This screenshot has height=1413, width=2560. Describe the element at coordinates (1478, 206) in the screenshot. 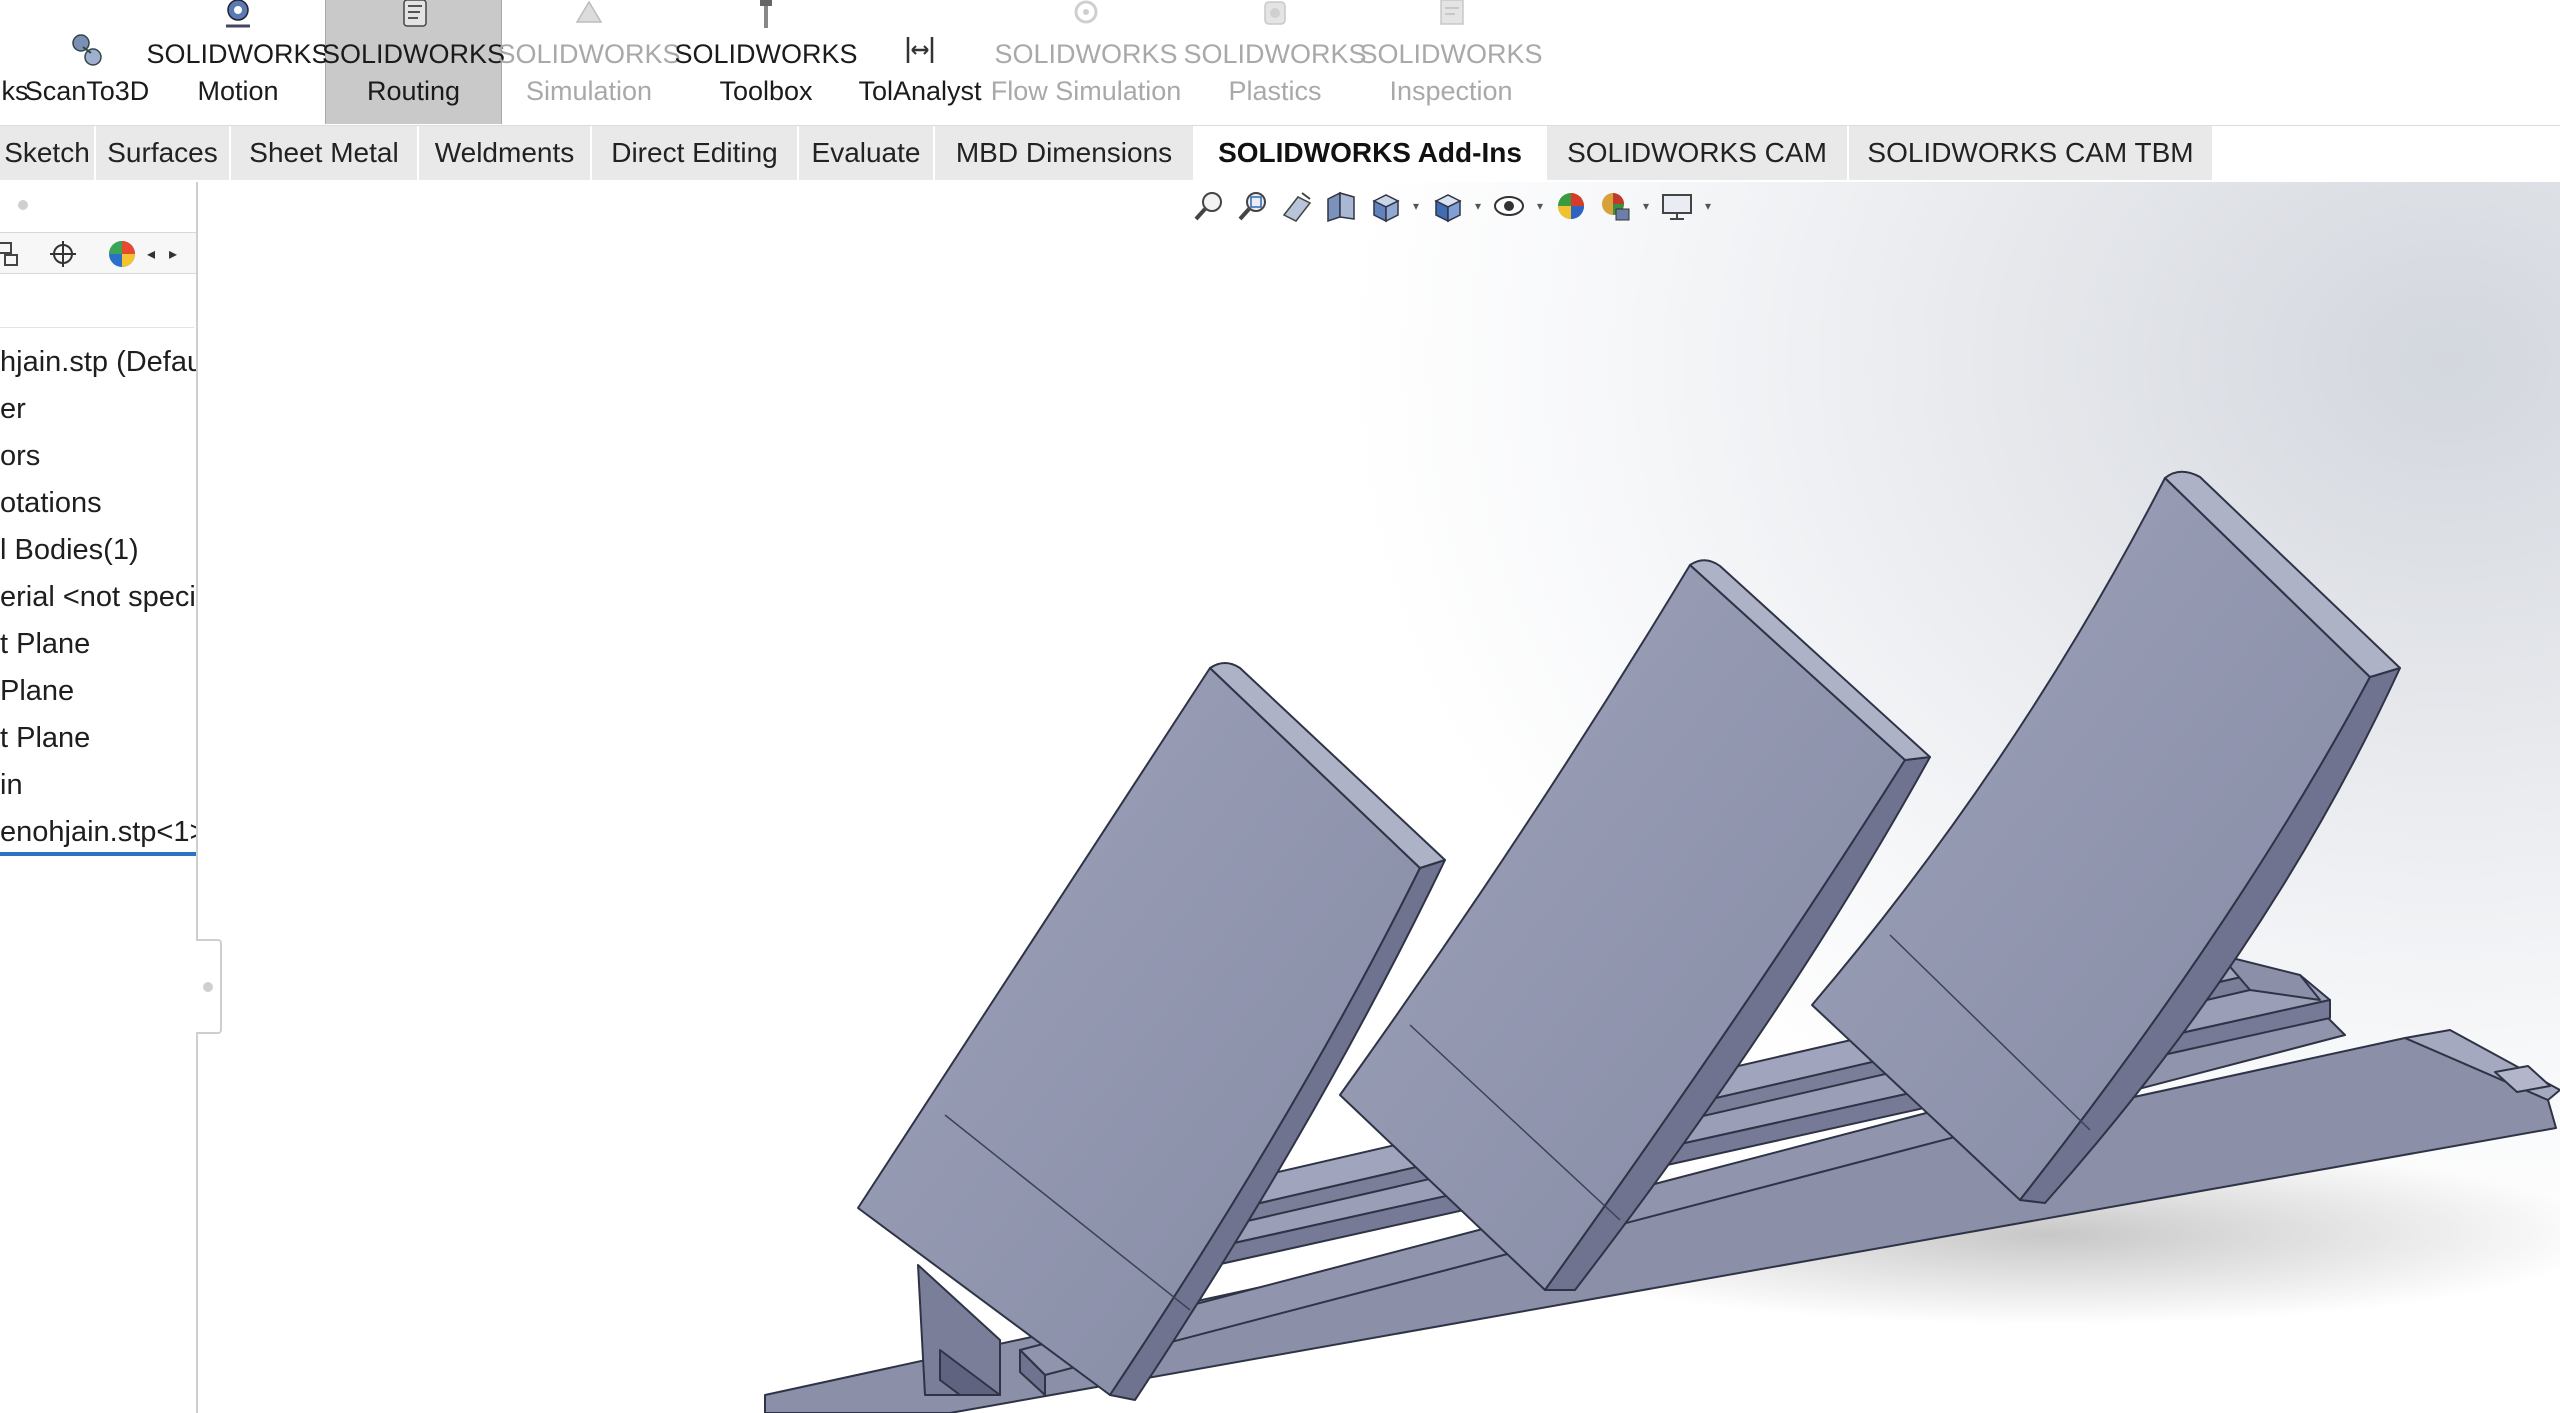

I see `display-style-dropdown-icon: ▾` at that location.